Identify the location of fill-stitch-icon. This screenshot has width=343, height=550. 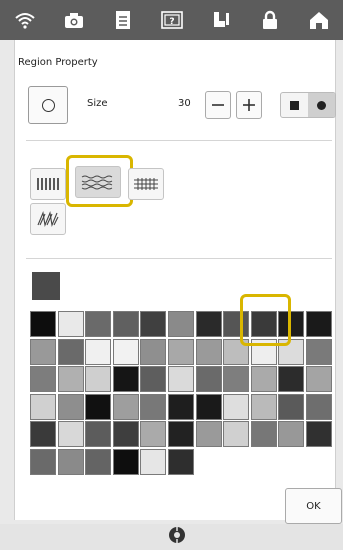
(48, 184).